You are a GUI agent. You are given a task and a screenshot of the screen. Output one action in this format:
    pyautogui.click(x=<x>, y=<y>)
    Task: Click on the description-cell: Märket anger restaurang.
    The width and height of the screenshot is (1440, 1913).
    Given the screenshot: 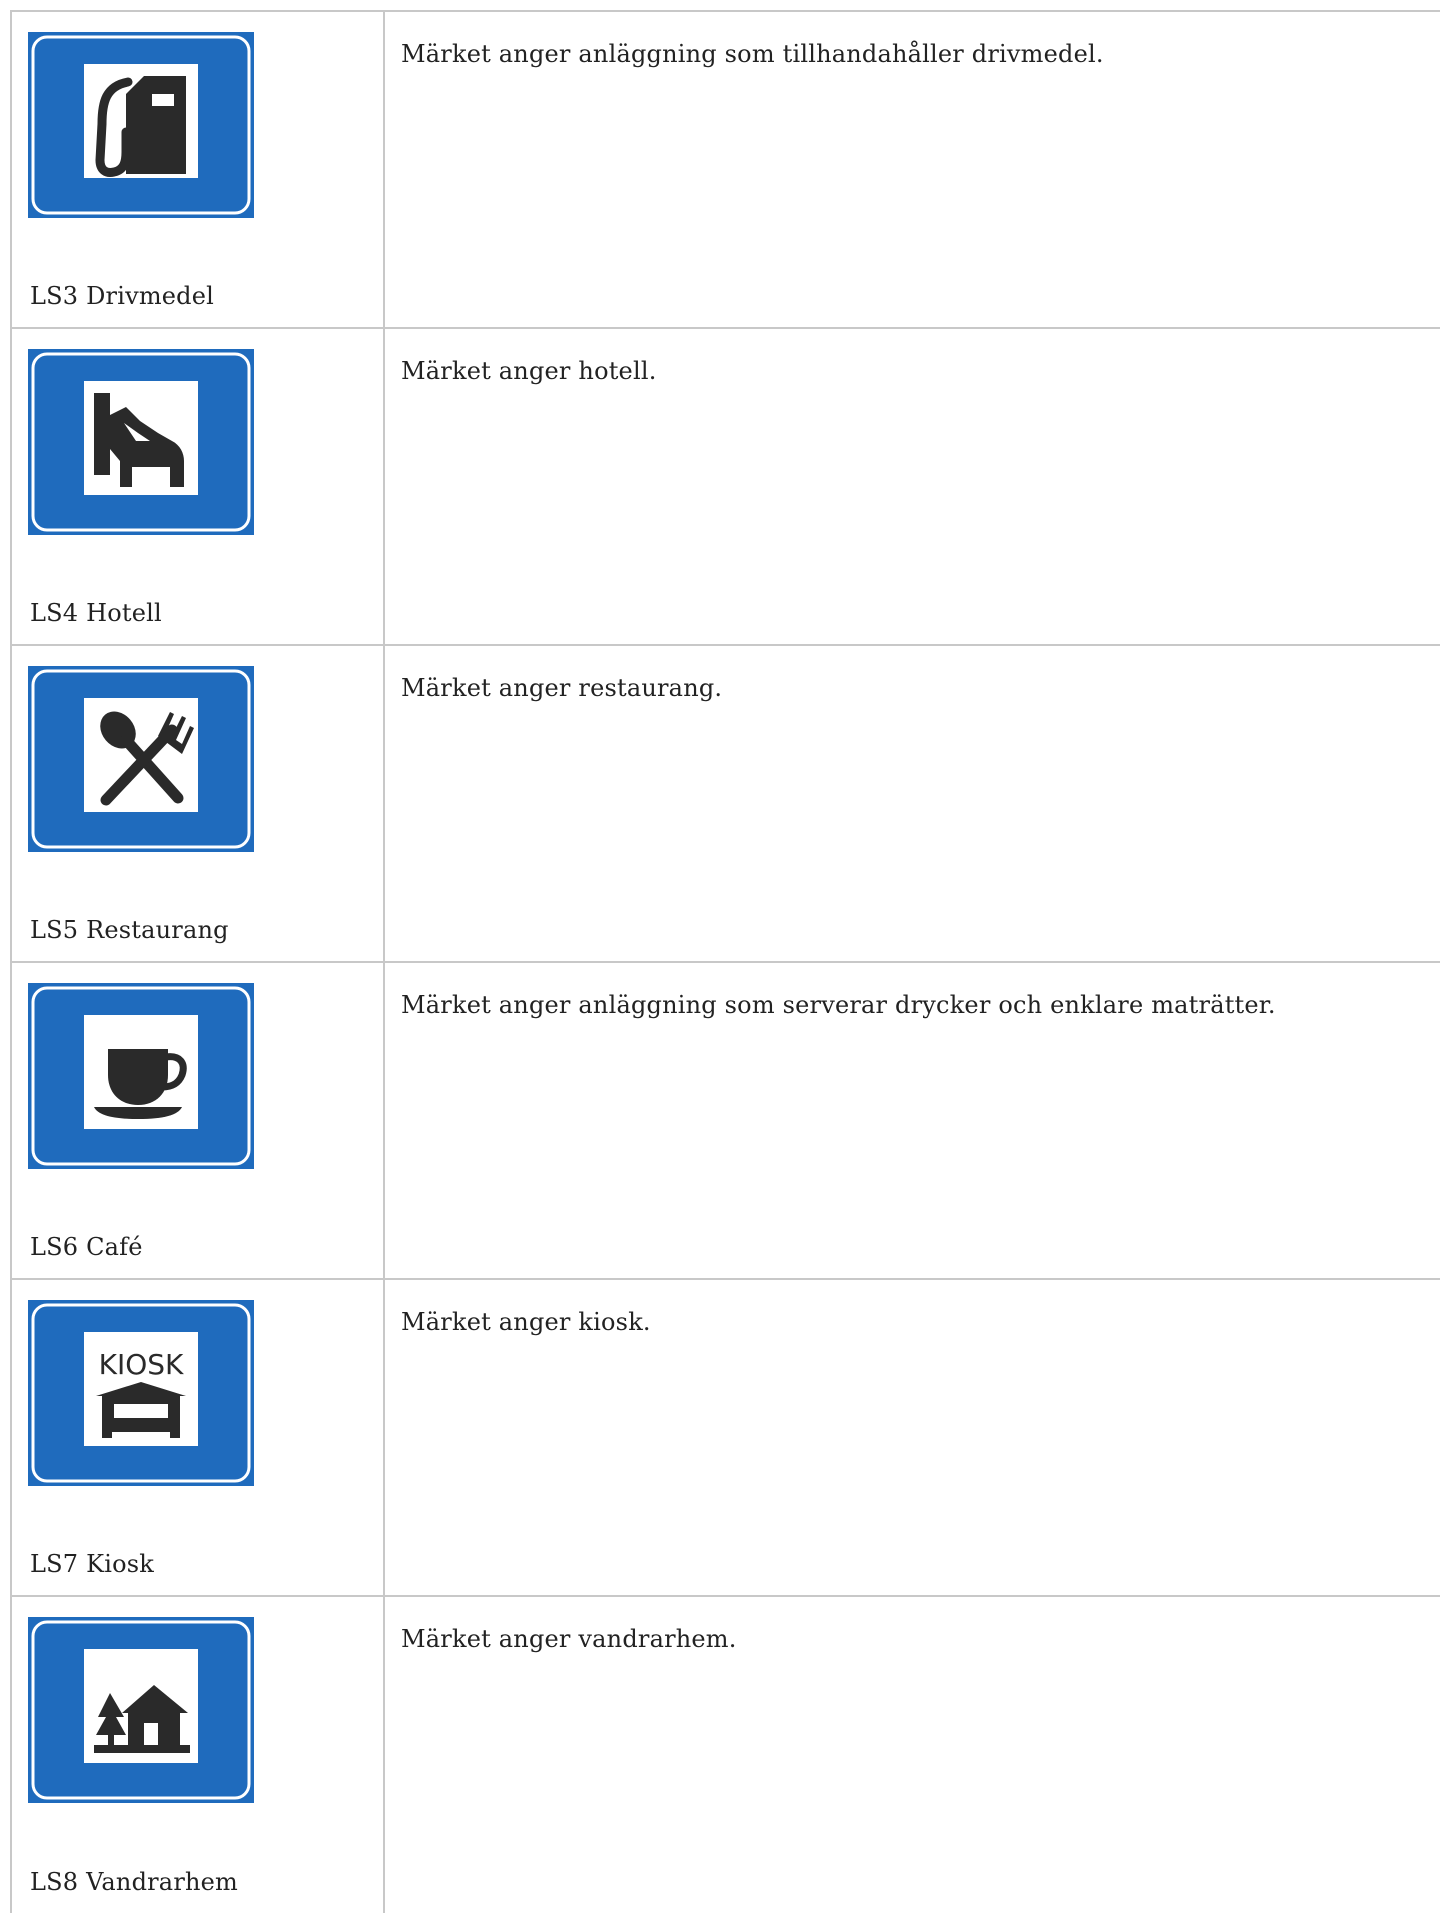 What is the action you would take?
    pyautogui.click(x=911, y=803)
    